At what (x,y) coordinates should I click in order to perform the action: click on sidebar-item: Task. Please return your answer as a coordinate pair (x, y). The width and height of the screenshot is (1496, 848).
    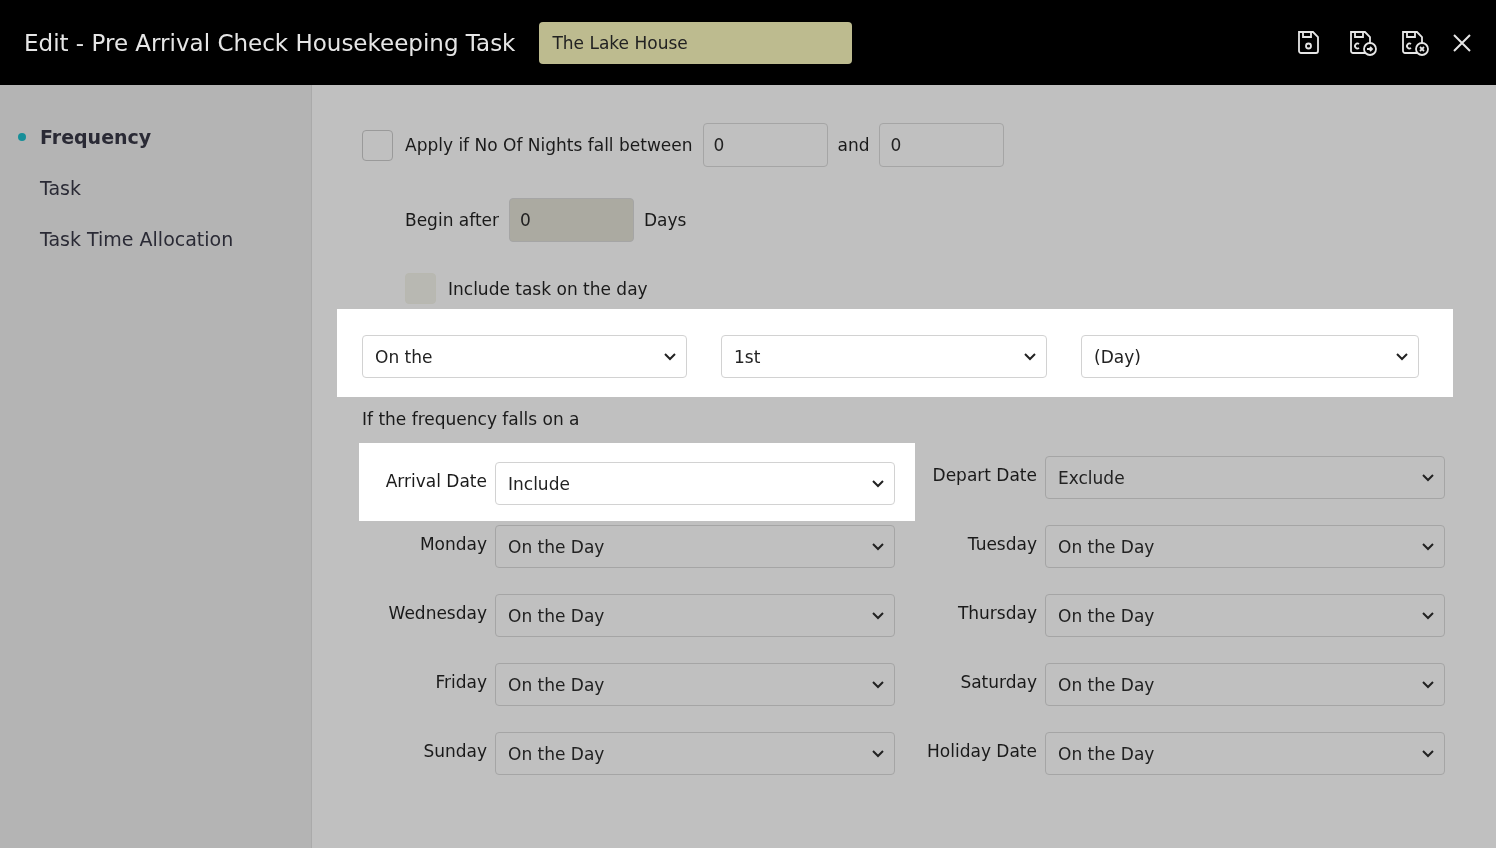
    Looking at the image, I should click on (155, 187).